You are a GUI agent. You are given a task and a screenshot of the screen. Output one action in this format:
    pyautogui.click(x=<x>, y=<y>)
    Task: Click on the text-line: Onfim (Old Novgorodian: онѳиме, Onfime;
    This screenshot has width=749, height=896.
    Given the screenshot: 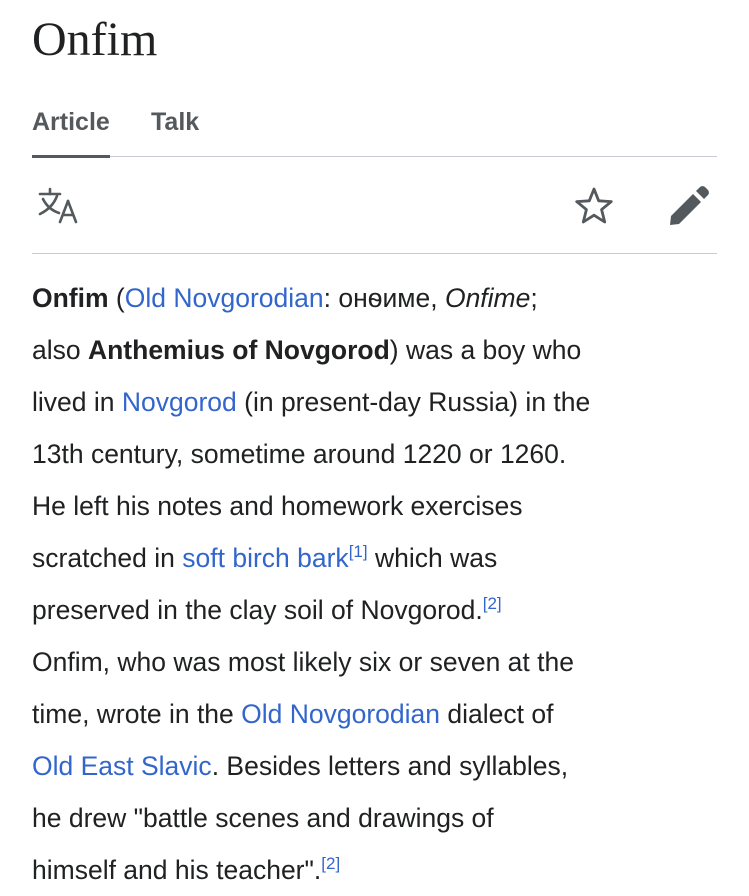 What is the action you would take?
    pyautogui.click(x=377, y=298)
    